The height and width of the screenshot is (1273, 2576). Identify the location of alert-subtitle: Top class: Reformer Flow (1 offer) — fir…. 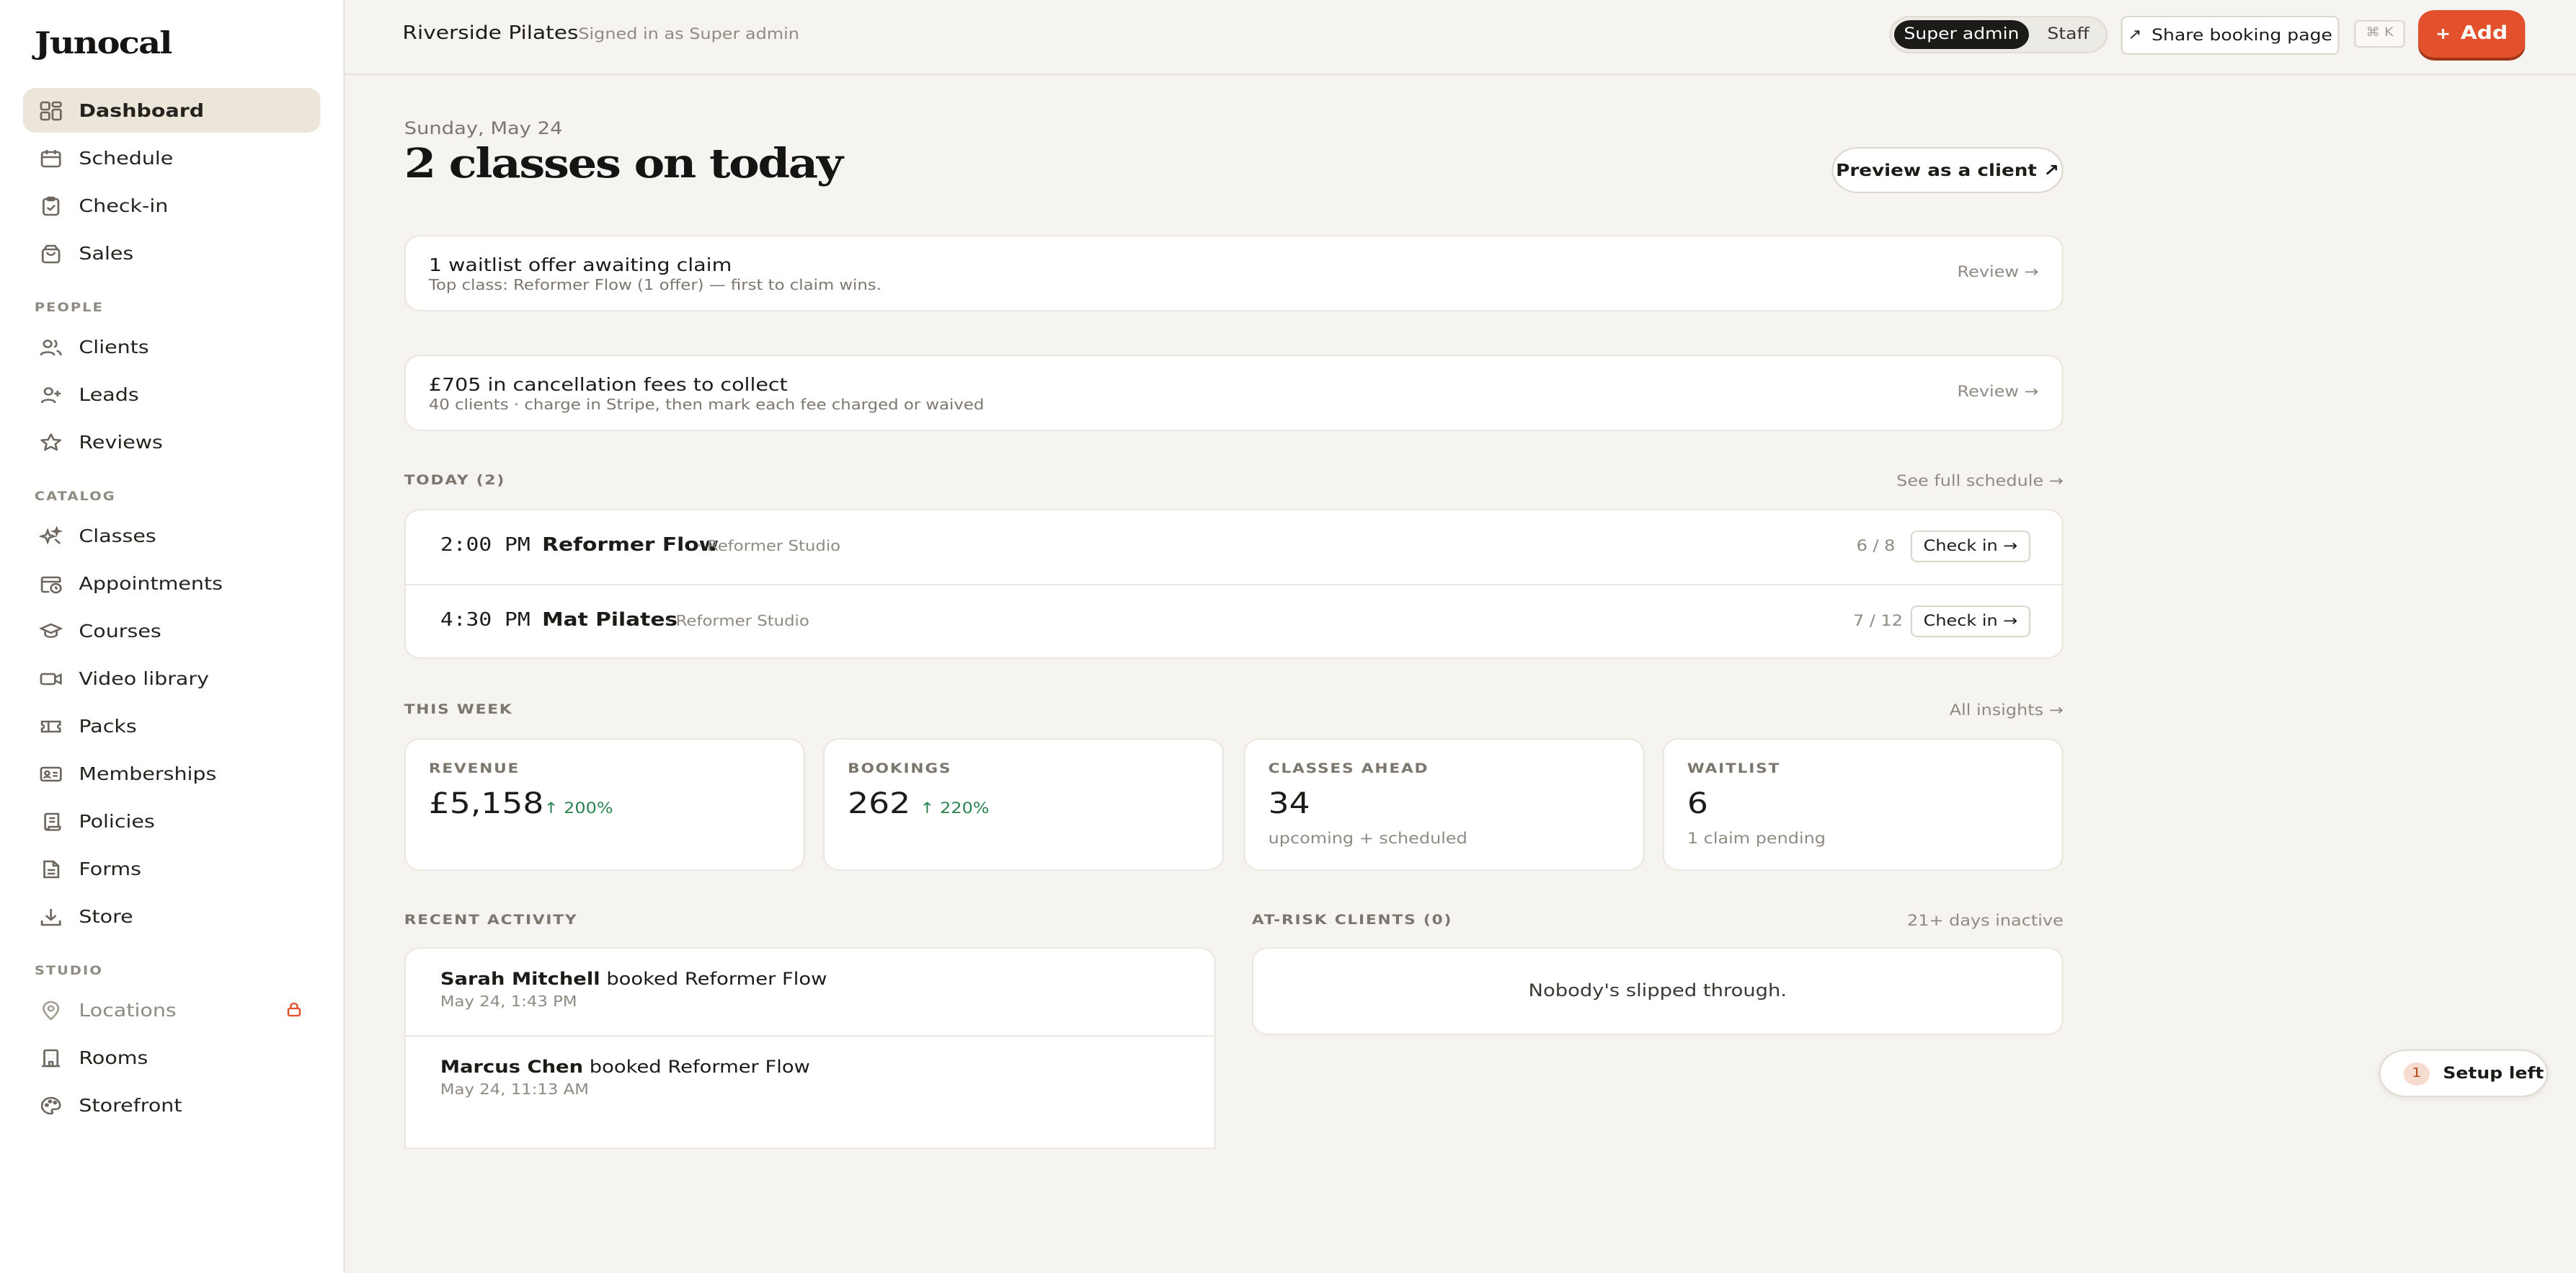
(654, 286).